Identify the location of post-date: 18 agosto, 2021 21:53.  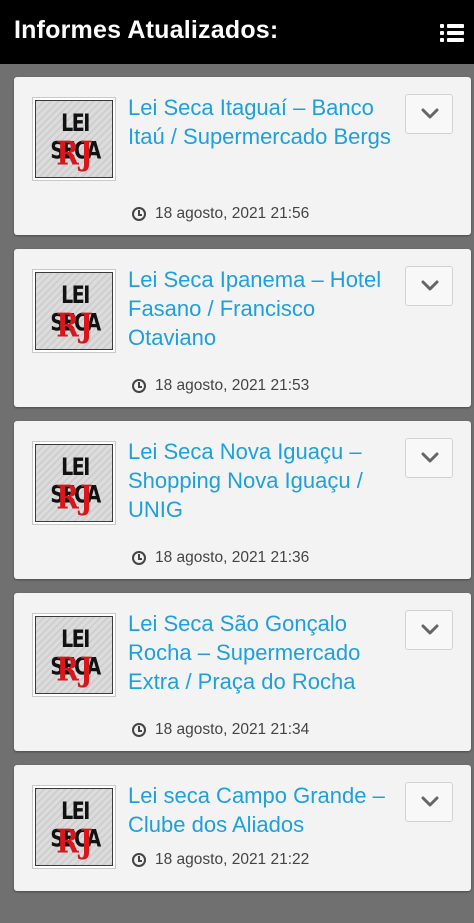
(232, 385).